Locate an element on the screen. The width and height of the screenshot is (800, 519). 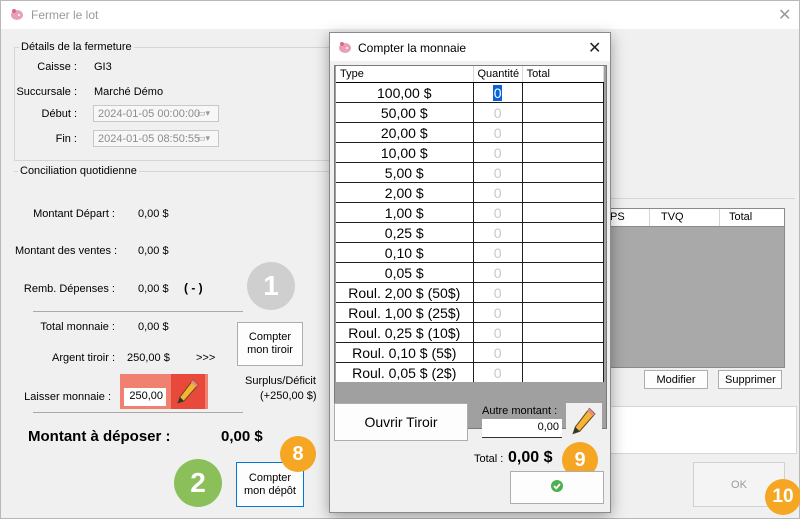
window-title: Fermer le lot is located at coordinates (65, 15).